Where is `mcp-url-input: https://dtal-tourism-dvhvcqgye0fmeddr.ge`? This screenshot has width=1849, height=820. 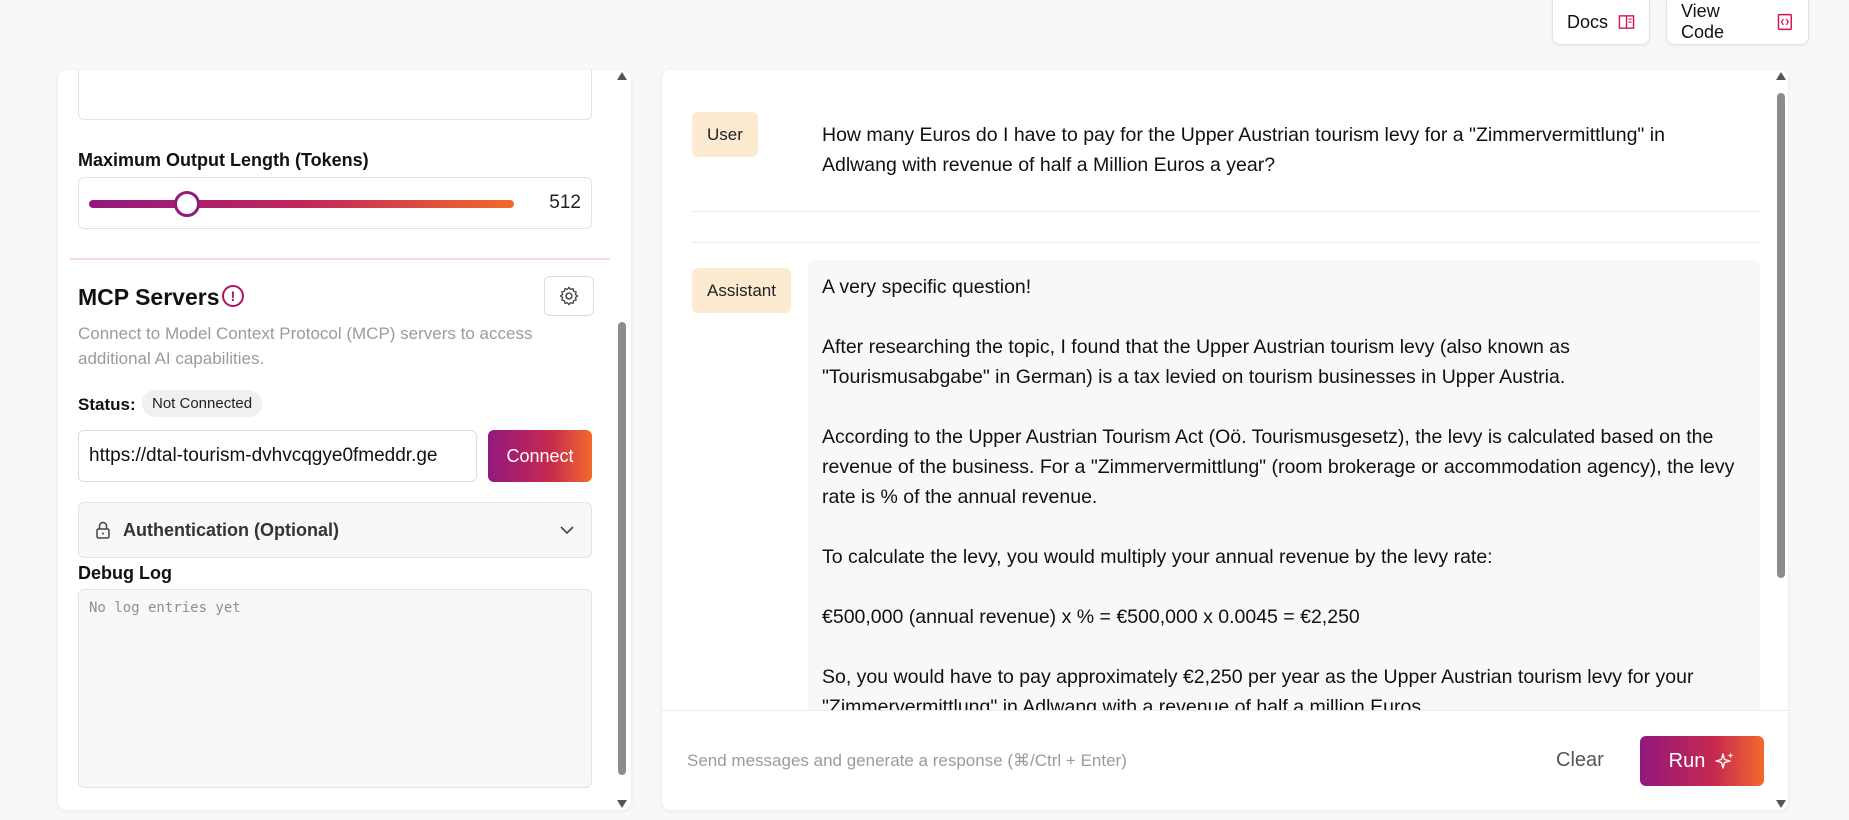
mcp-url-input: https://dtal-tourism-dvhvcqgye0fmeddr.ge is located at coordinates (277, 456).